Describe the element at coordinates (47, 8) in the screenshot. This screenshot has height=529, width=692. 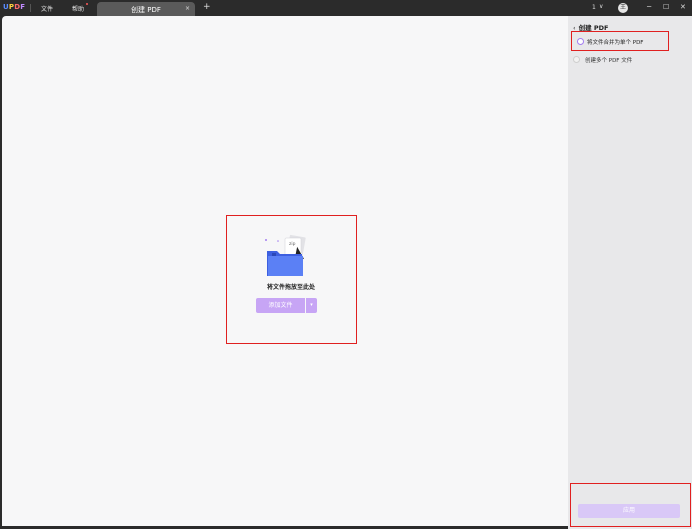
I see `menu-file: 文件` at that location.